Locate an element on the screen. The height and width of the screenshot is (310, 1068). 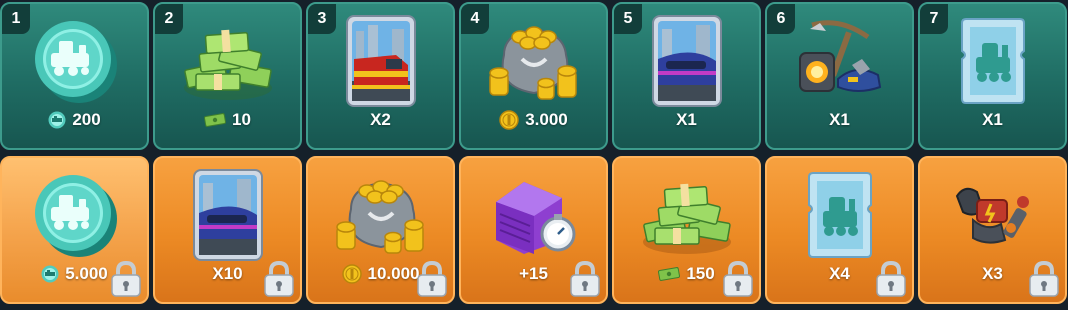
reward-tile-day-2: 2 10 is located at coordinates (227, 76).